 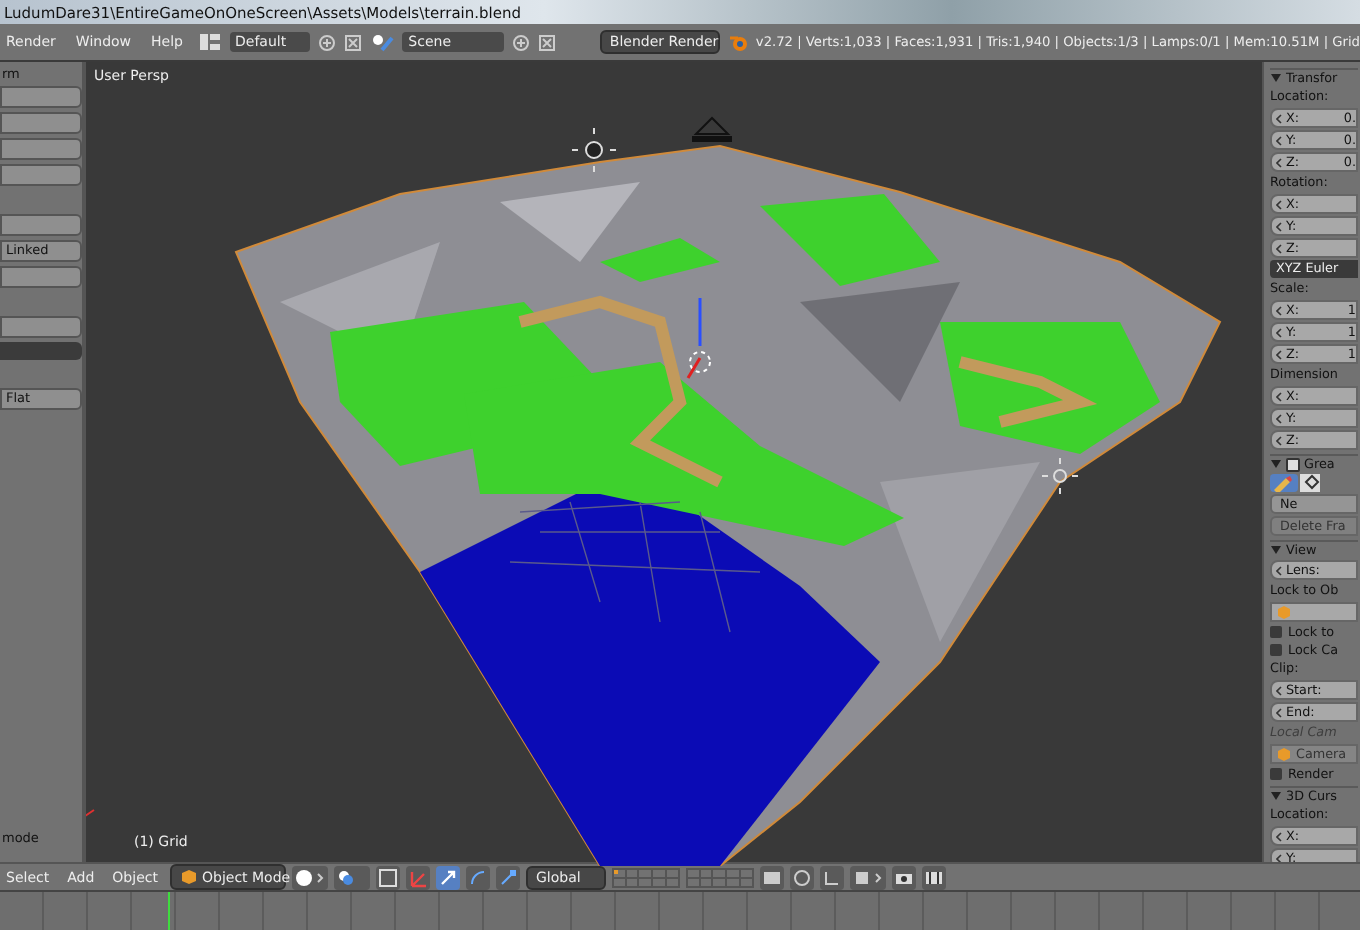 I want to click on opengl-animation-icon, so click(x=933, y=877).